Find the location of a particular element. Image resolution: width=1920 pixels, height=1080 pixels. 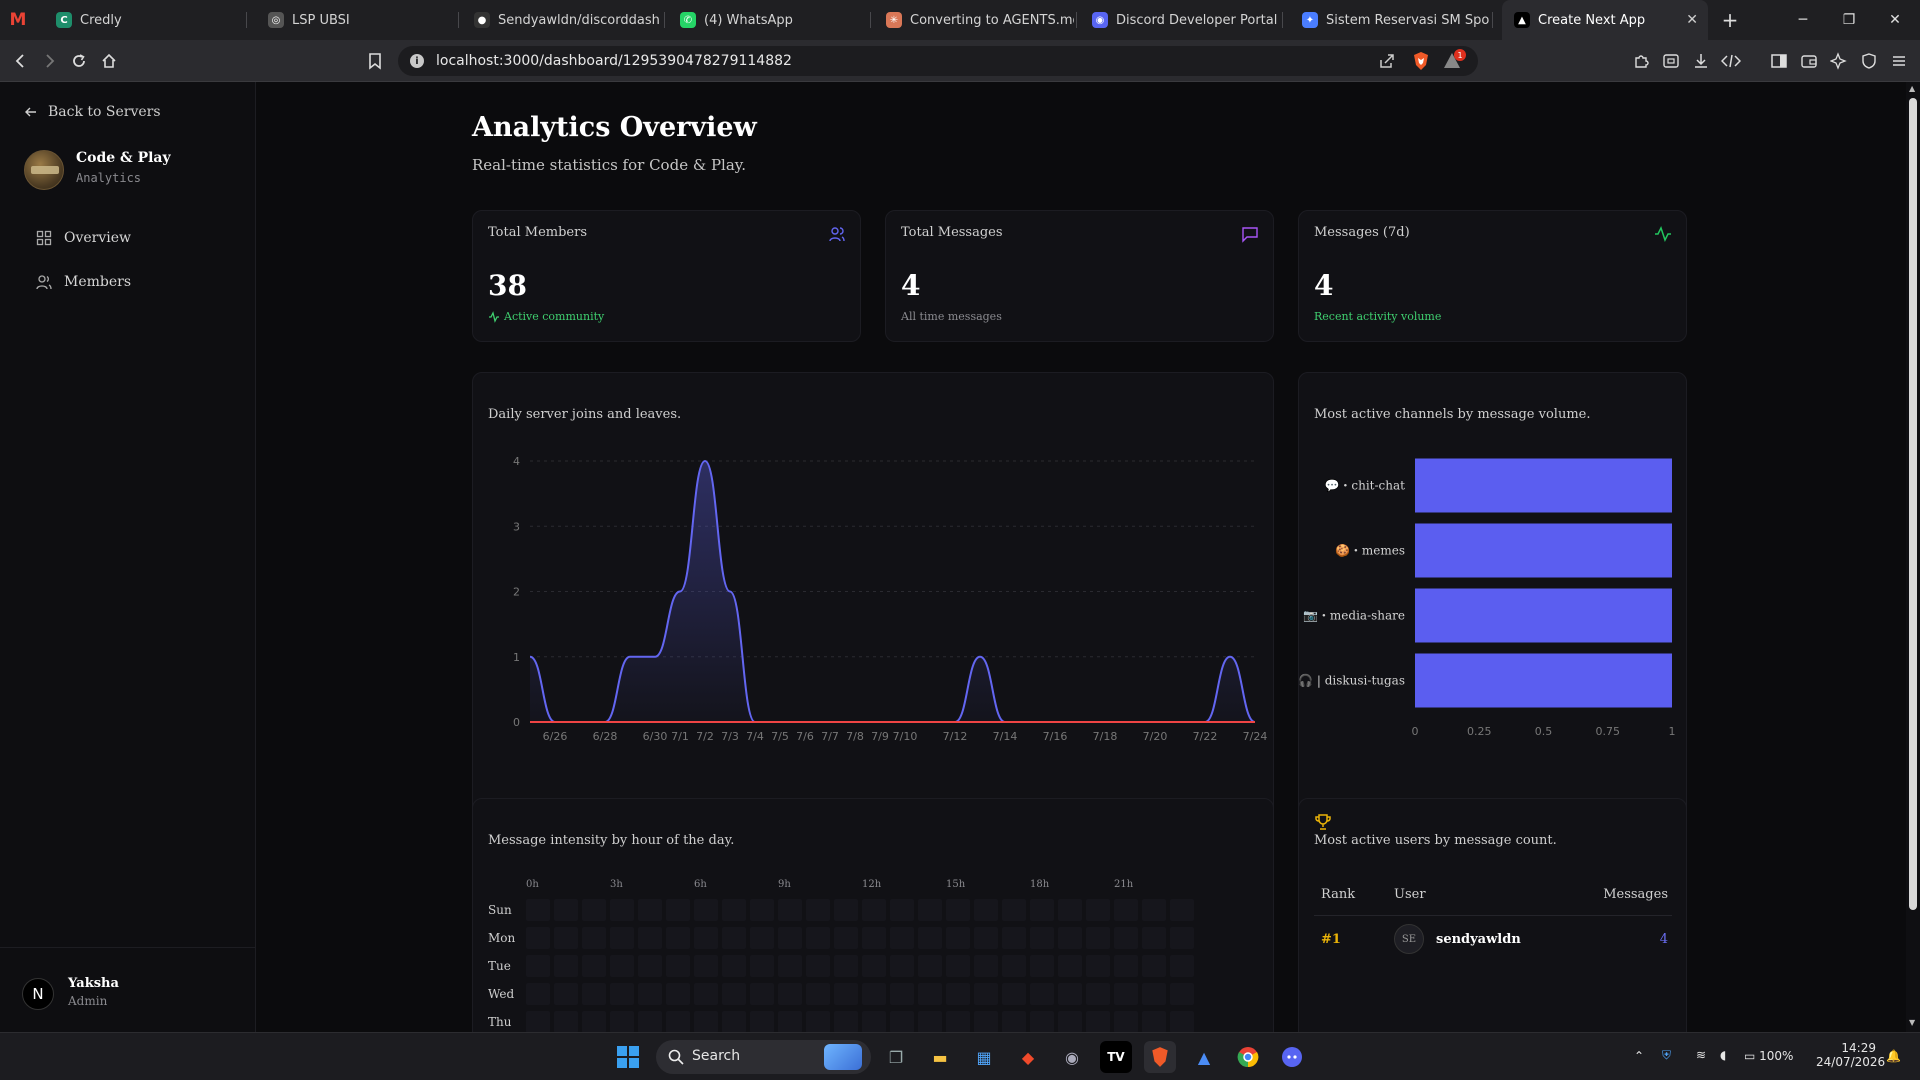

brave-rewards-icon: 1 is located at coordinates (1454, 62).